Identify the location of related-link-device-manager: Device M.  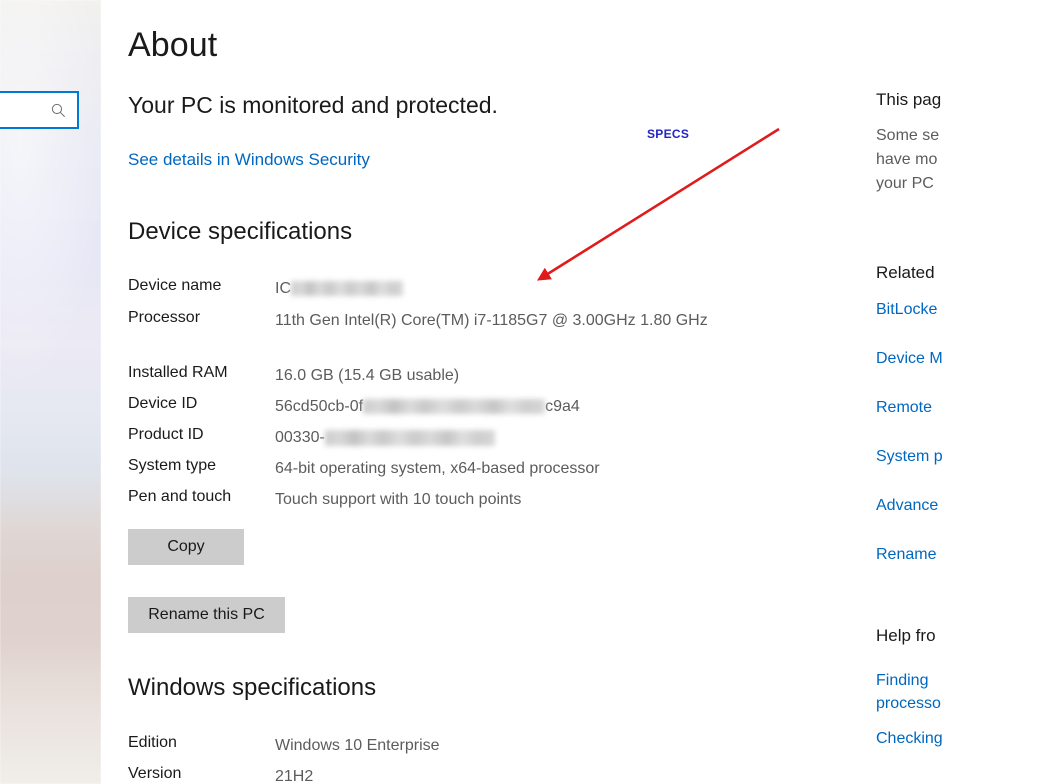
(909, 358).